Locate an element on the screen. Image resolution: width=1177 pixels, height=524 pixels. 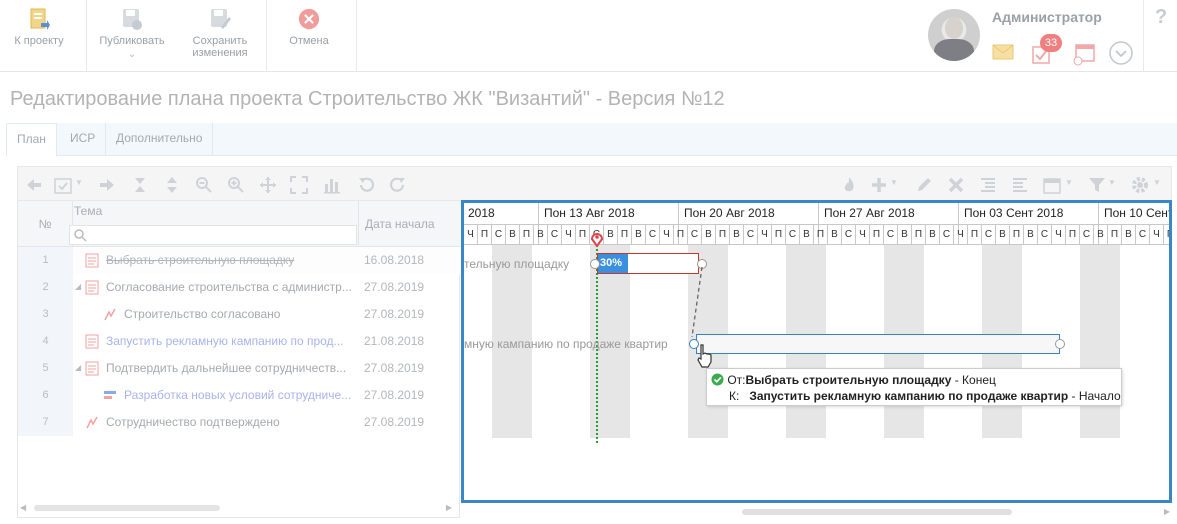
topic-search-input is located at coordinates (213, 235).